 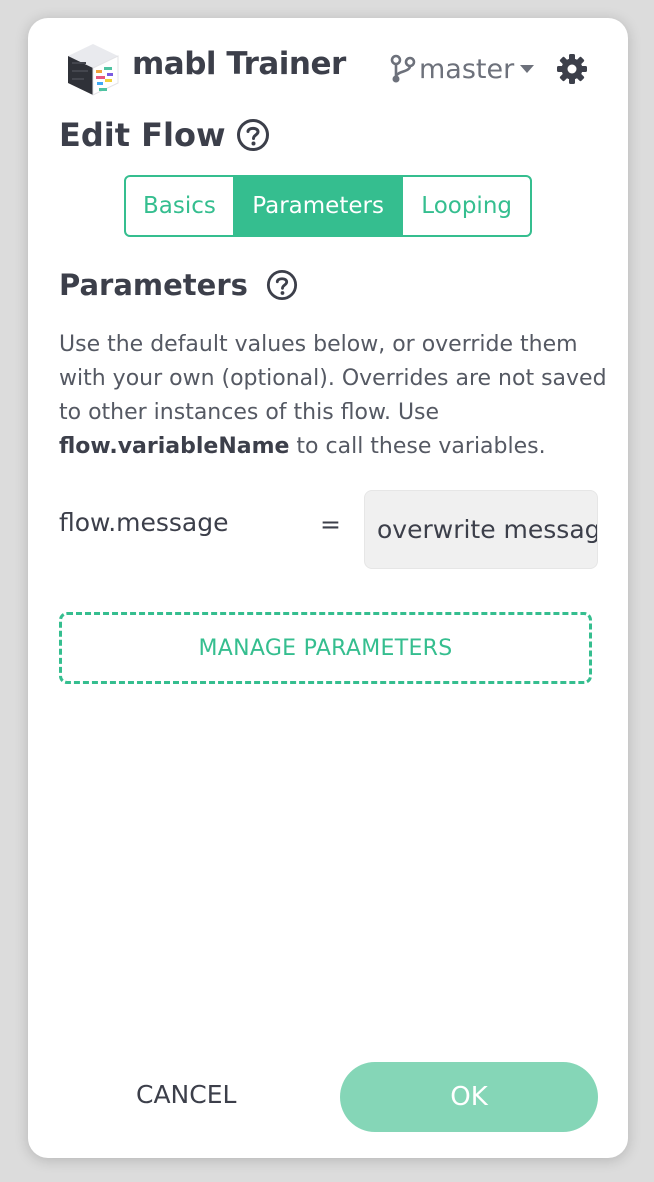 What do you see at coordinates (93, 70) in the screenshot?
I see `mabl-logo-icon` at bounding box center [93, 70].